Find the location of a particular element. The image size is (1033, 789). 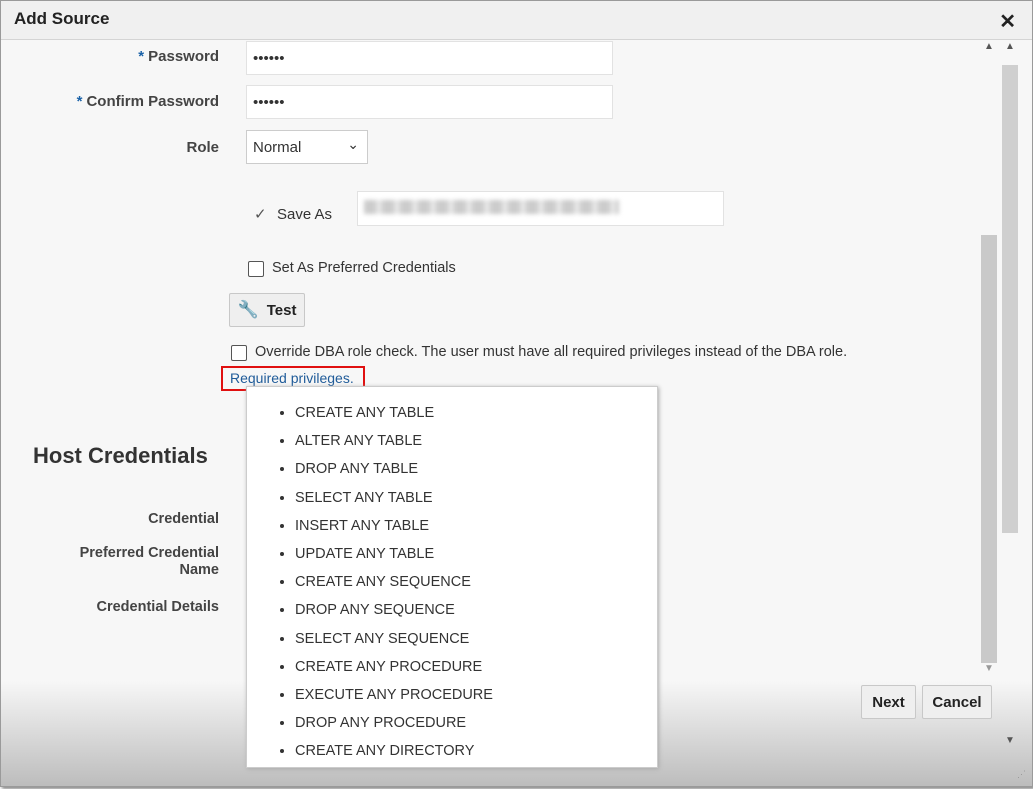

privilege-item: CREATE ANY DIRECTORY is located at coordinates (476, 757).